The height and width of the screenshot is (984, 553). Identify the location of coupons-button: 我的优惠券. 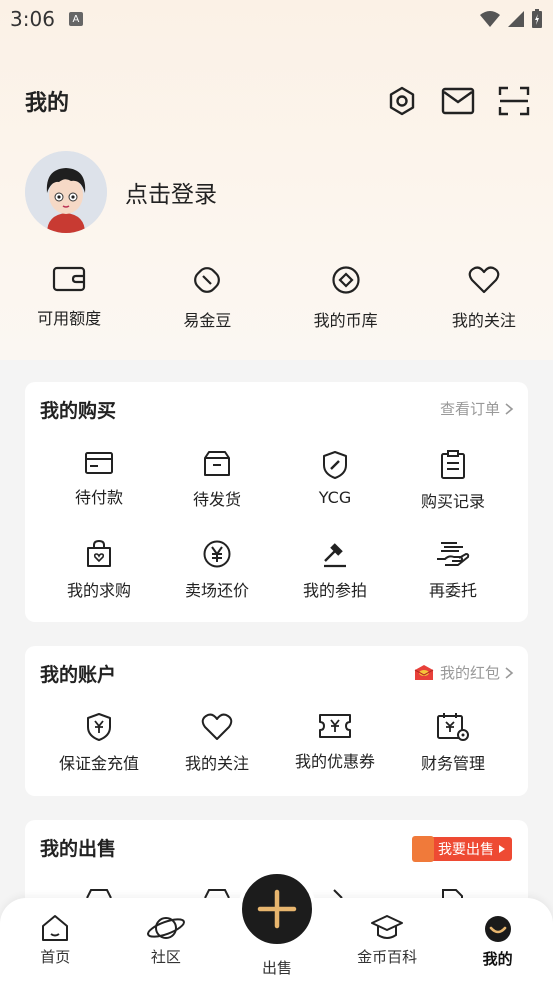
(335, 743).